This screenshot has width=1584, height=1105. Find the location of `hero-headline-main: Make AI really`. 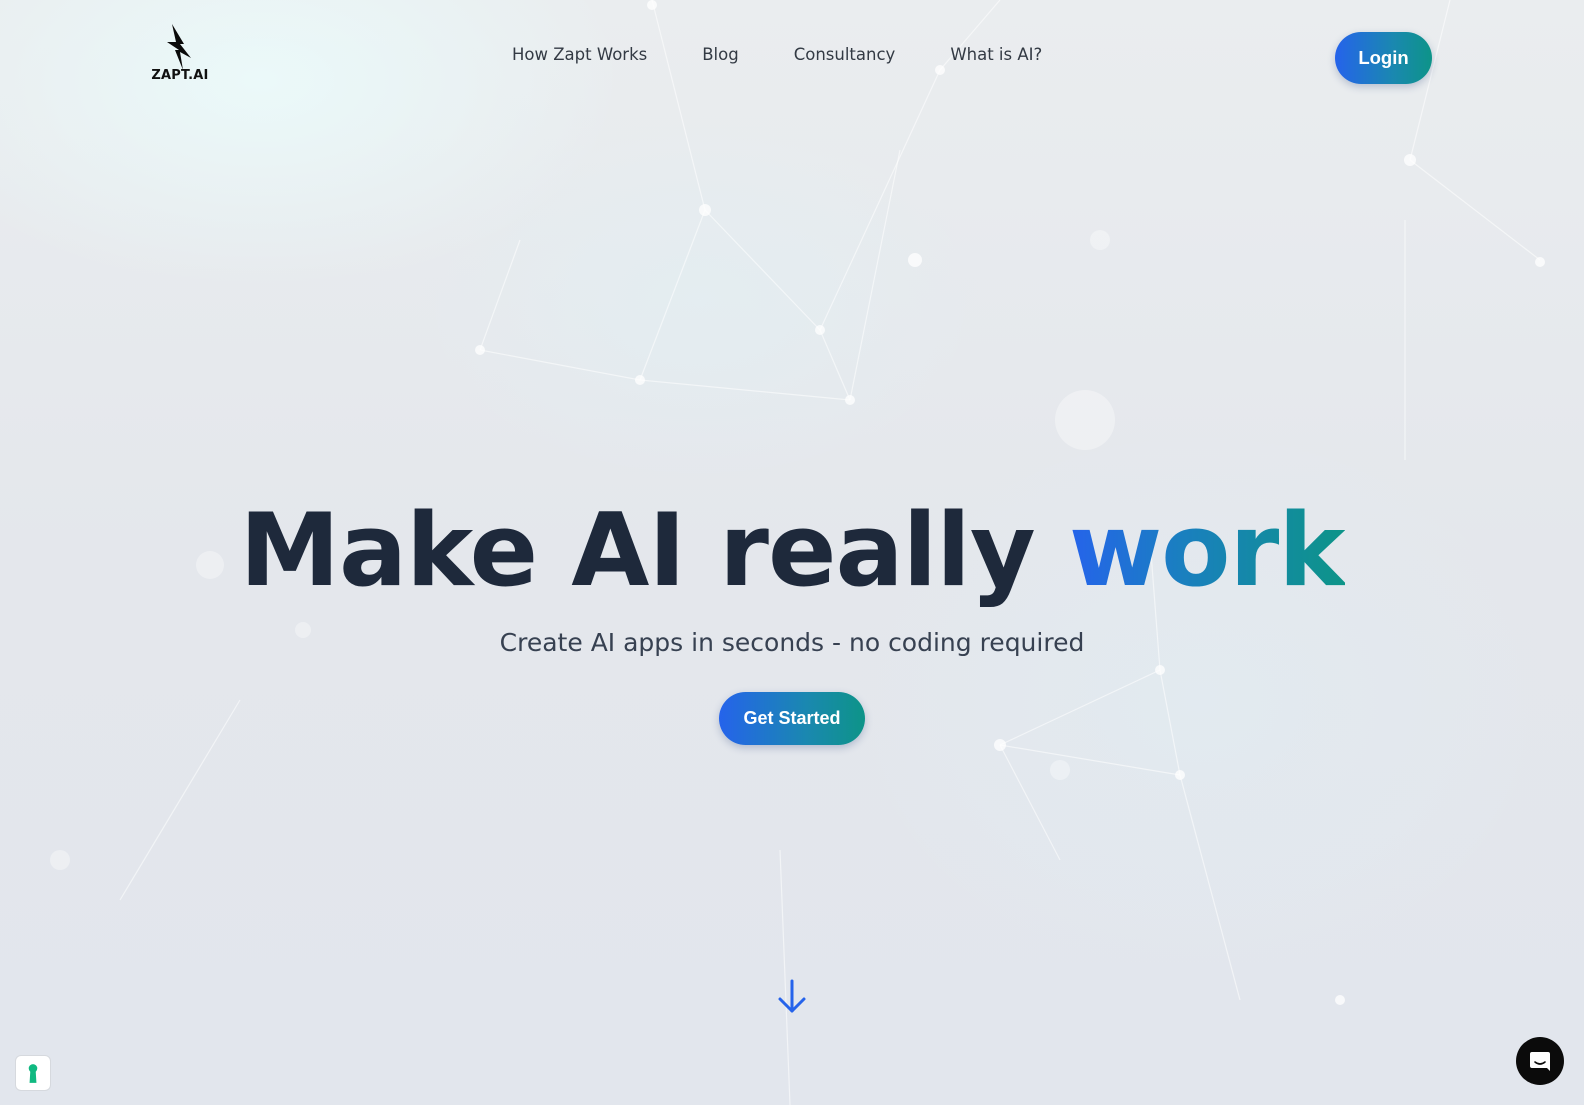

hero-headline-main: Make AI really is located at coordinates (654, 550).